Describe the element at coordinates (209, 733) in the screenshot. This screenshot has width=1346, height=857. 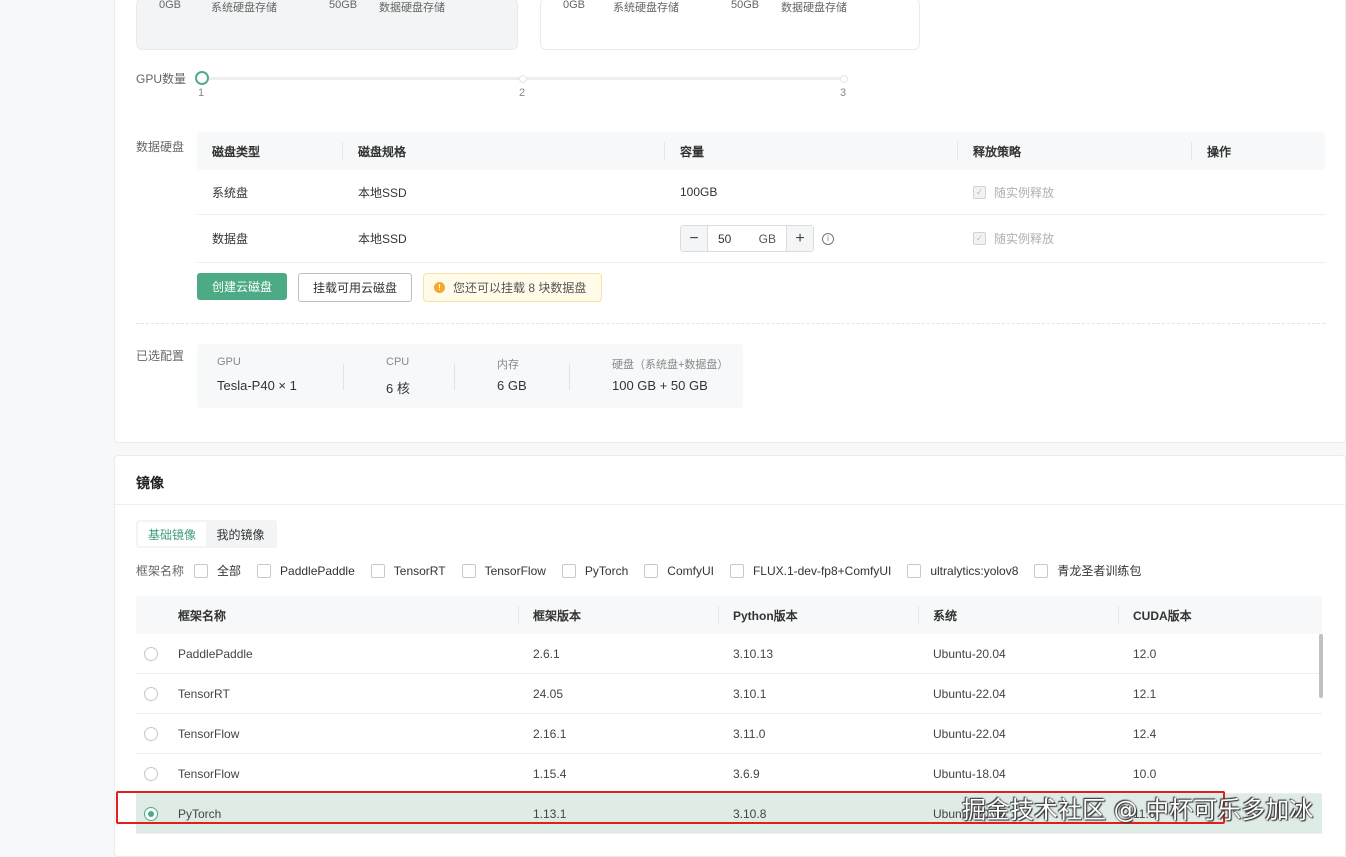
I see `framework-name: TensorFlow` at that location.